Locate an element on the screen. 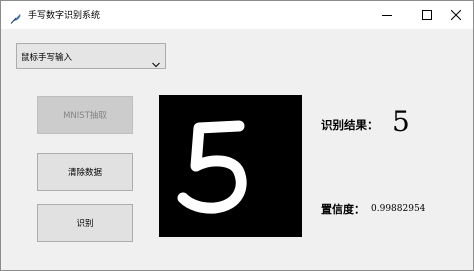  clear-data-button: 清除数据 is located at coordinates (85, 172).